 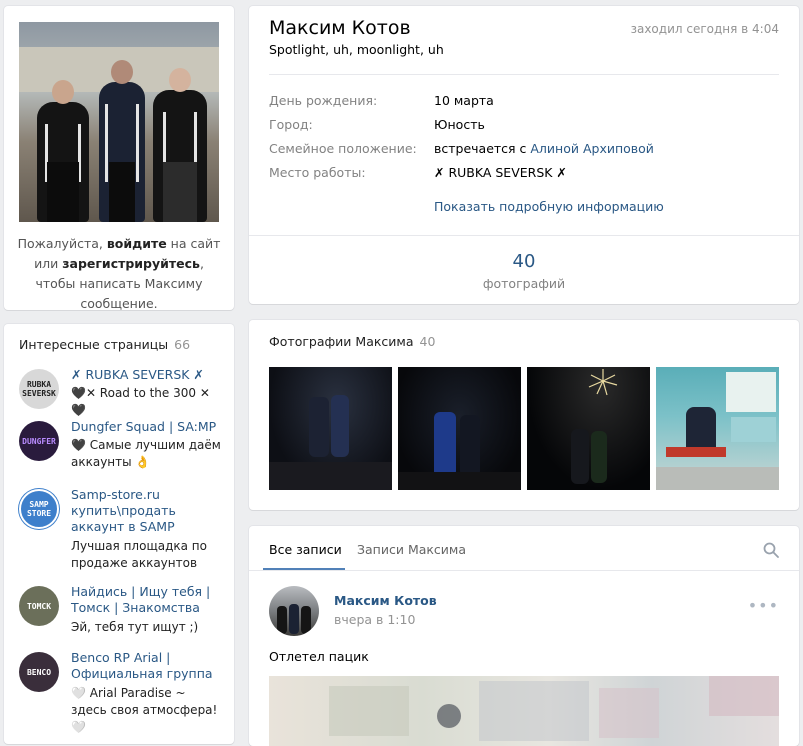 I want to click on info-label: День рождения:, so click(x=323, y=100).